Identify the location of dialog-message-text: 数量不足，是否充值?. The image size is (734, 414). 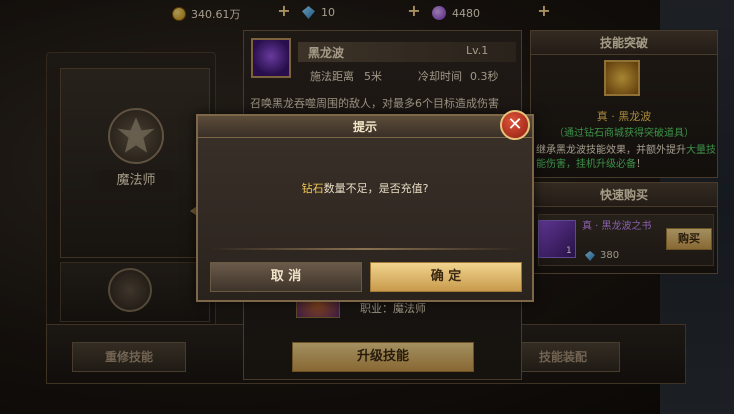
(376, 188).